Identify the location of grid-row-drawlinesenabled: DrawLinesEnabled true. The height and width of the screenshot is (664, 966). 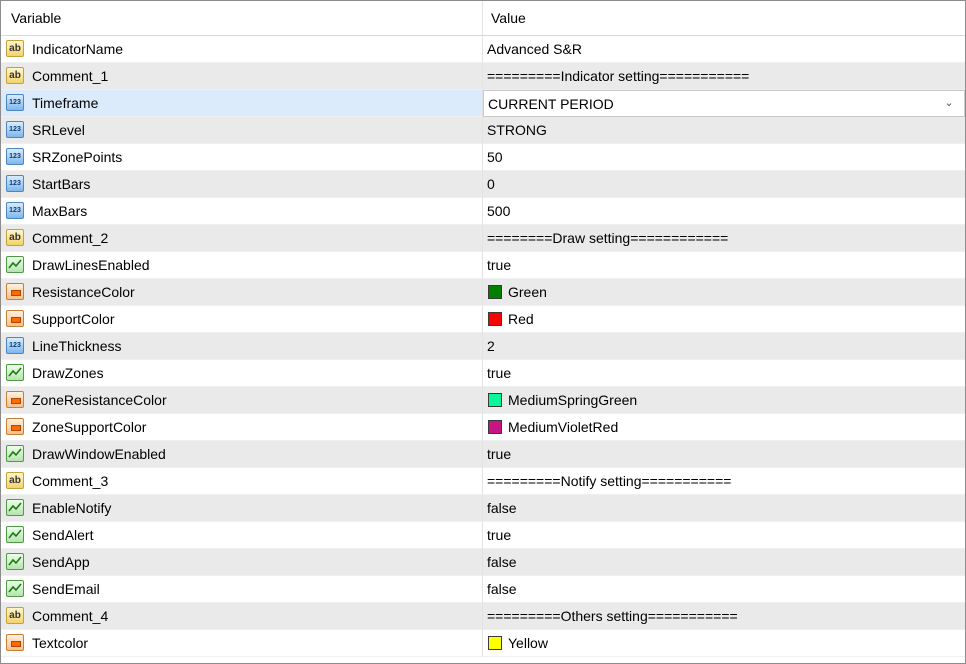
(483, 265).